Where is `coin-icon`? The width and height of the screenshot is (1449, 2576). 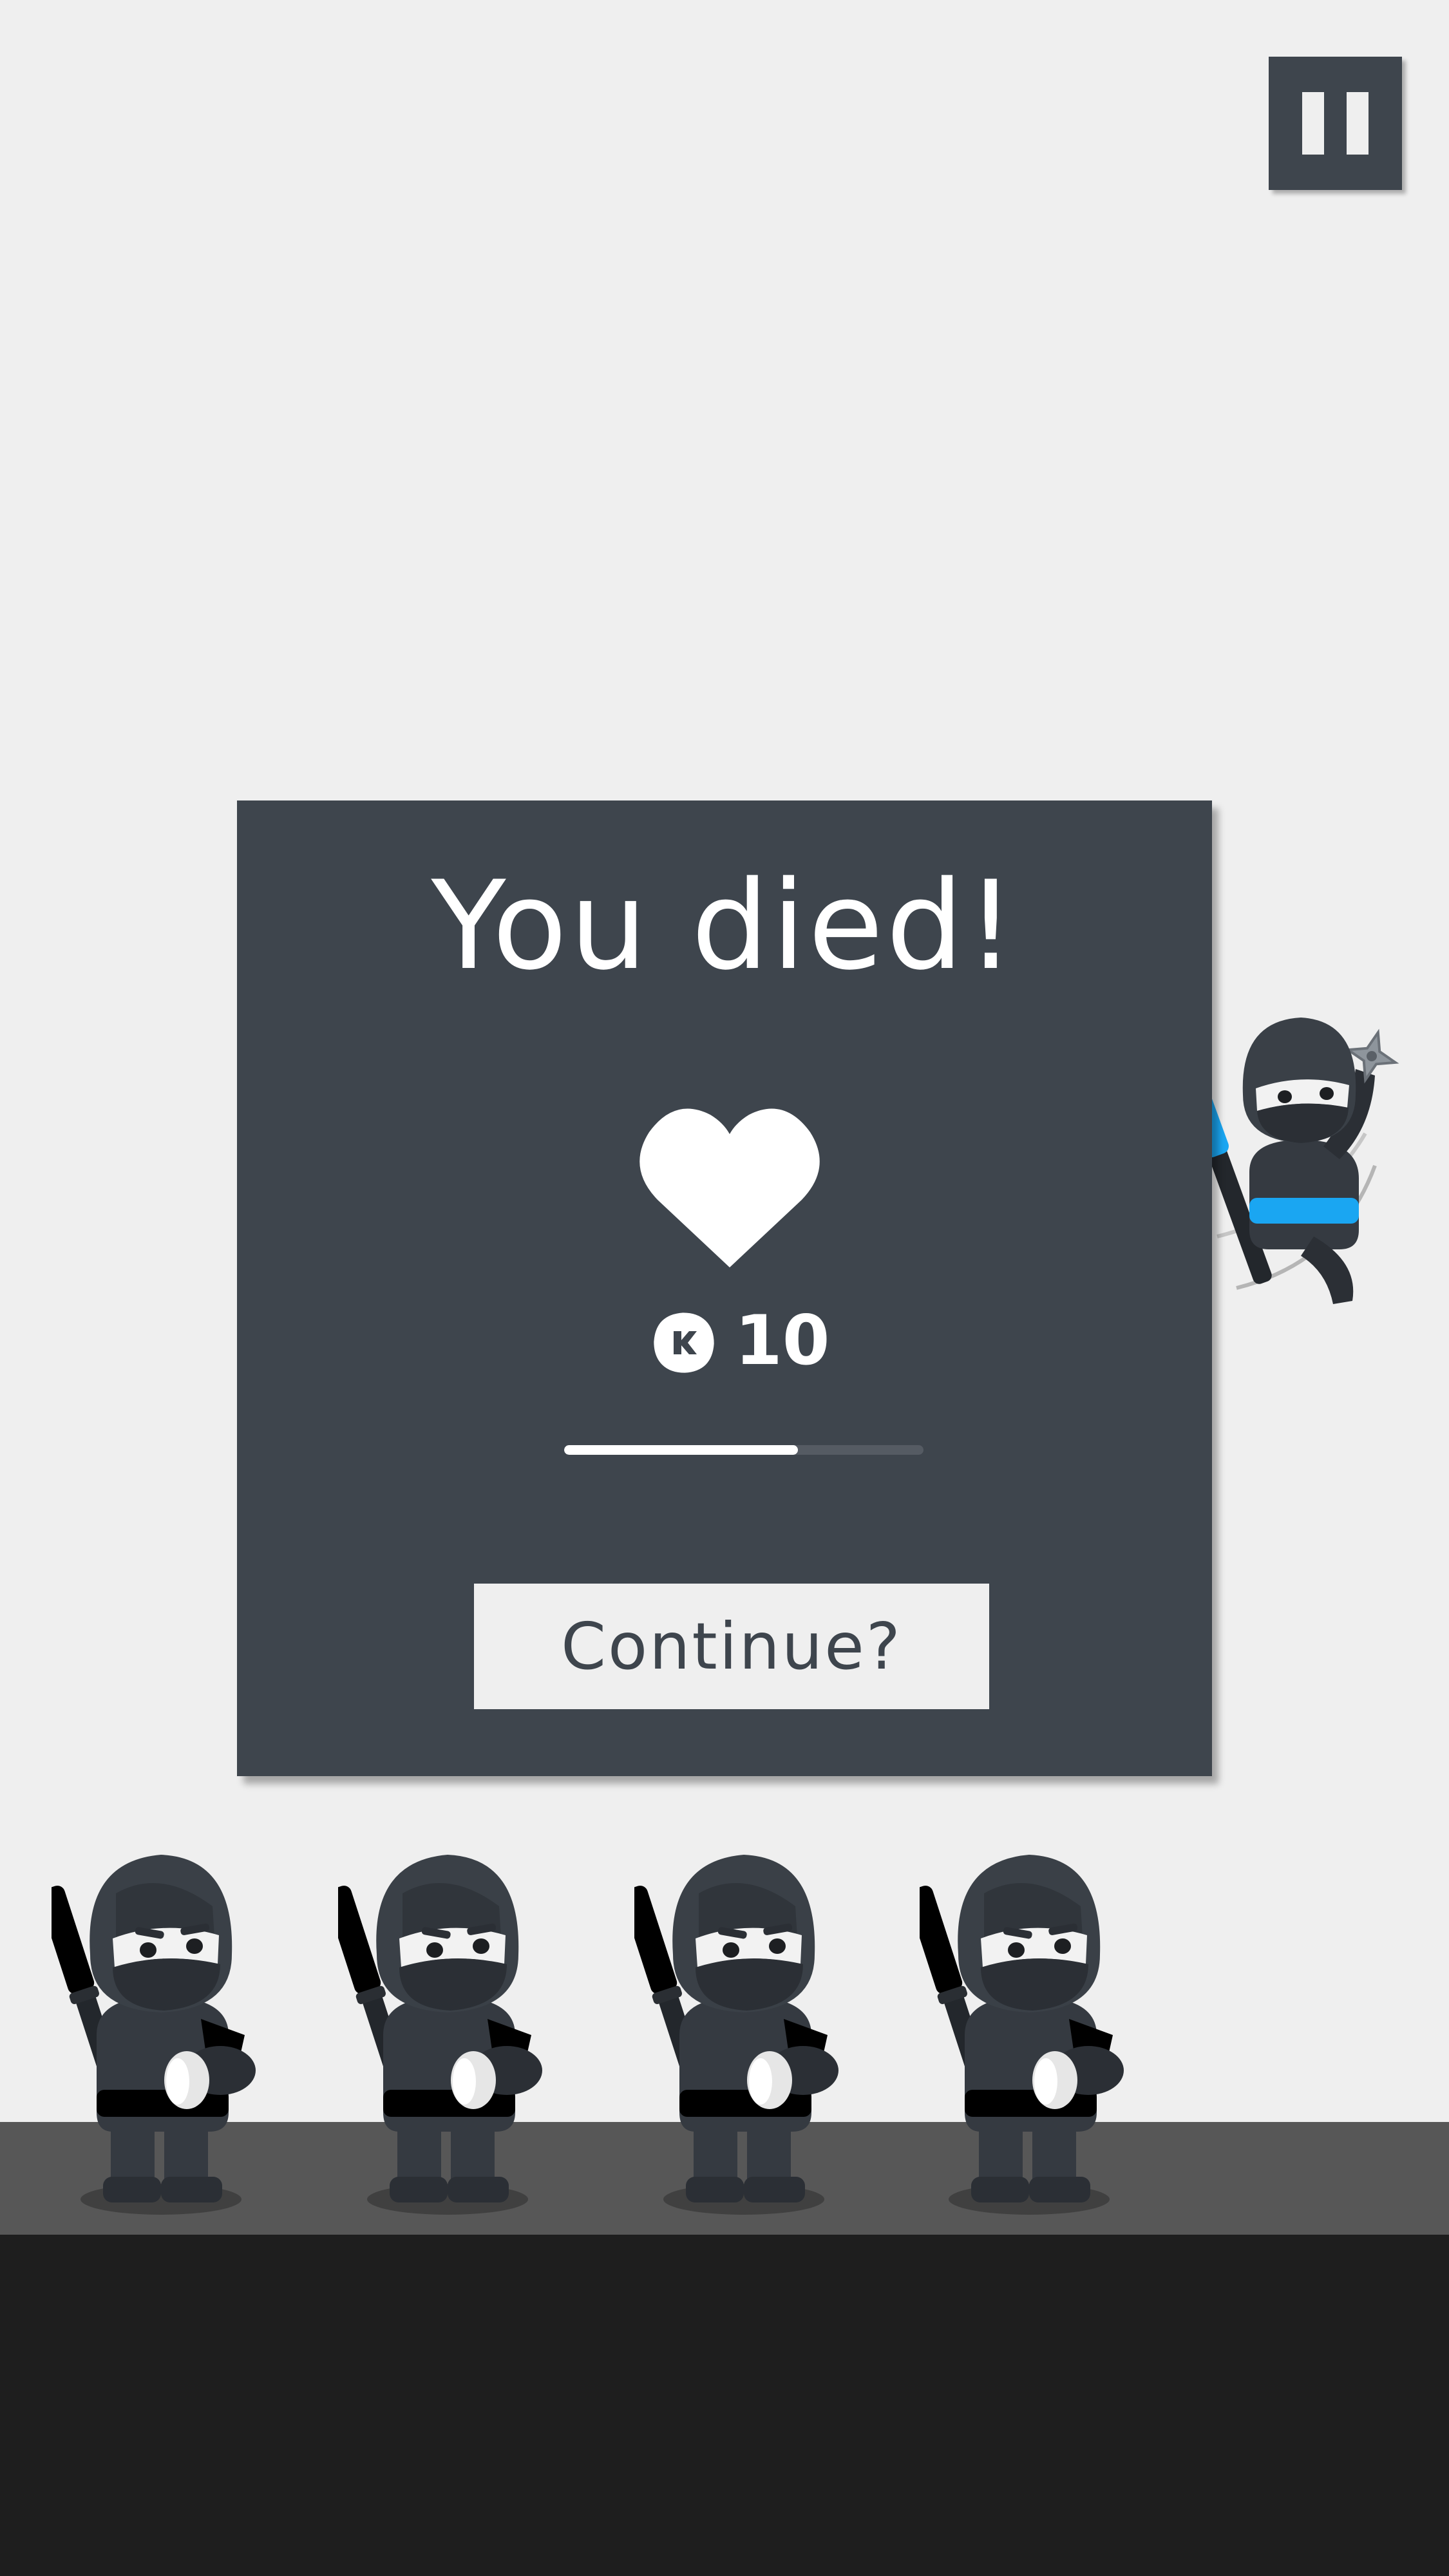
coin-icon is located at coordinates (684, 1343).